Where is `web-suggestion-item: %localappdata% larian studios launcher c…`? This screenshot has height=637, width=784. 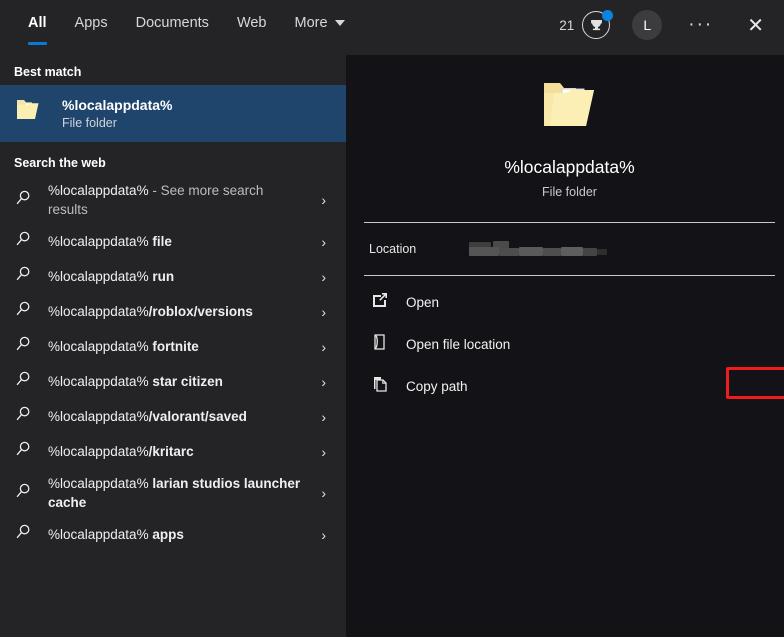 web-suggestion-item: %localappdata% larian studios launcher c… is located at coordinates (173, 493).